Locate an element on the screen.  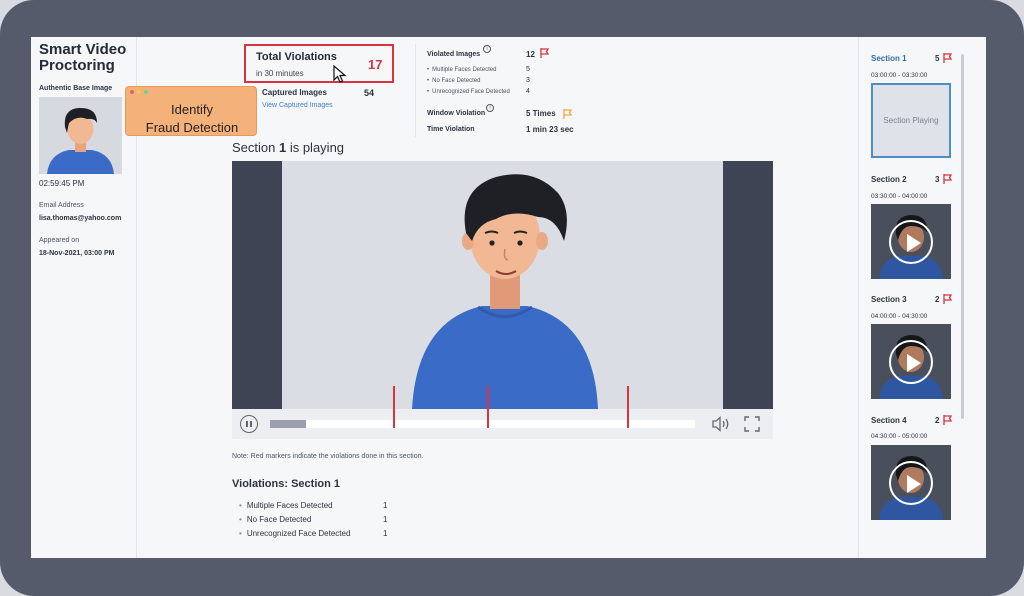
section-1-range: 03:00:00 - 03:30:00 is located at coordinates (899, 75).